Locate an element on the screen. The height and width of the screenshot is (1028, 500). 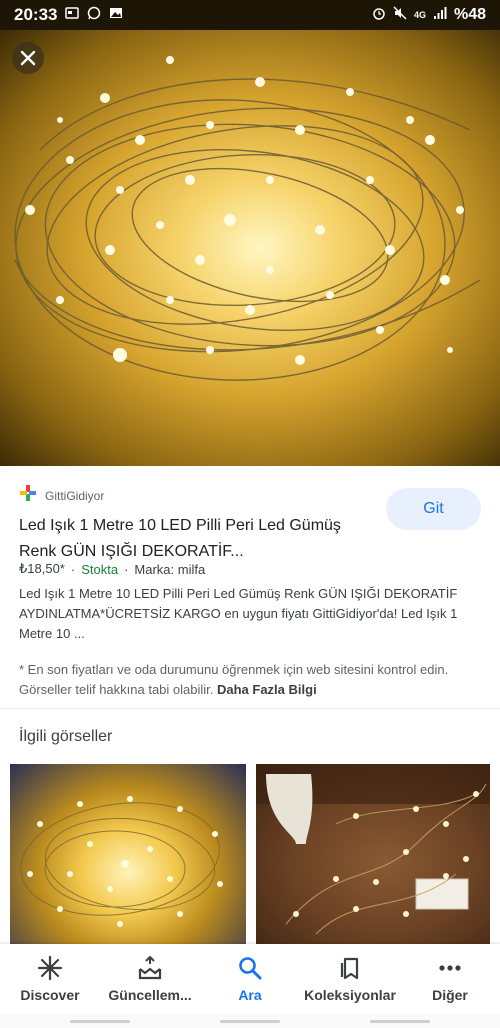
recent-apps-handle is located at coordinates (100, 1021).